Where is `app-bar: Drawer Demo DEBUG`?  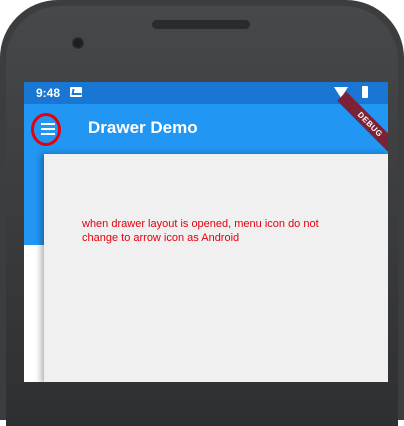
app-bar: Drawer Demo DEBUG is located at coordinates (206, 124).